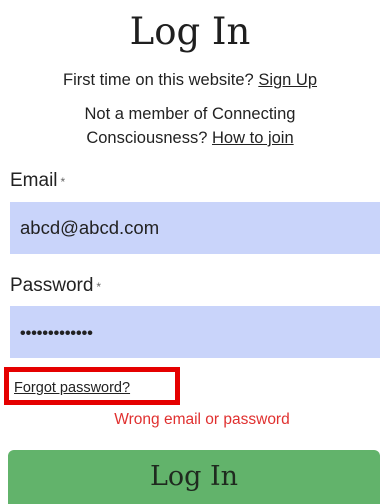 This screenshot has width=380, height=504. I want to click on forgot-password-link: Forgot password?, so click(72, 388).